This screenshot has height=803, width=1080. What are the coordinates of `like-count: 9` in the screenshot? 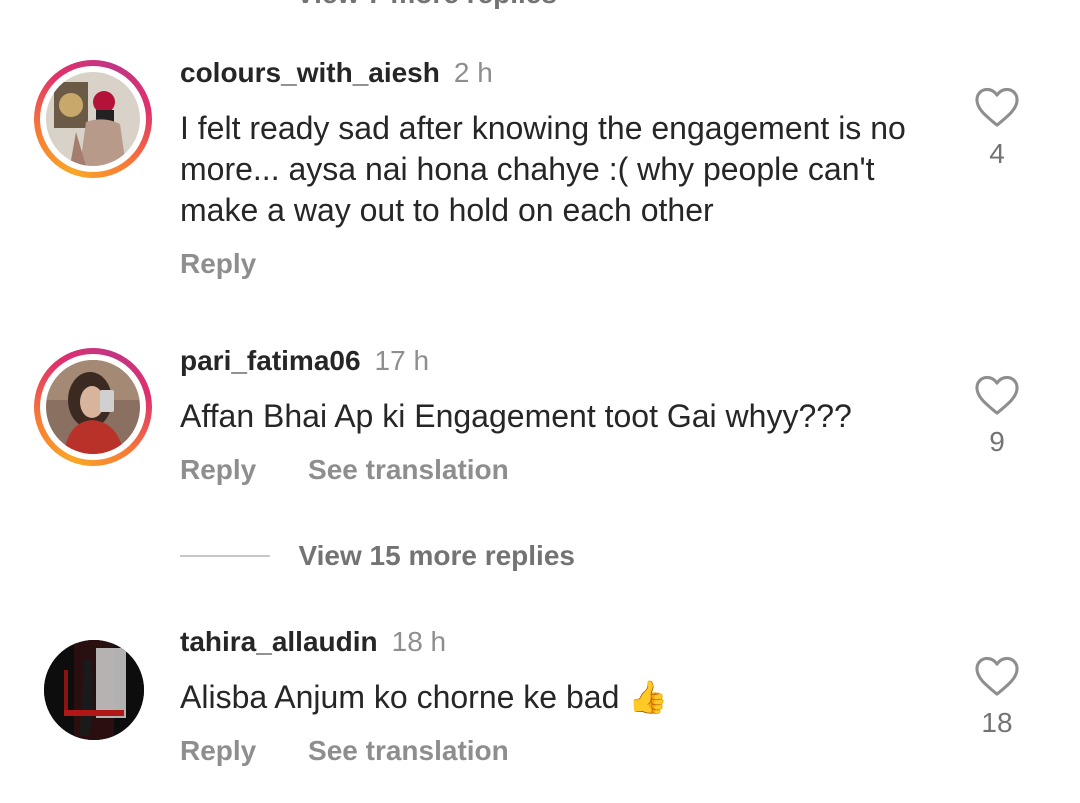 It's located at (997, 441).